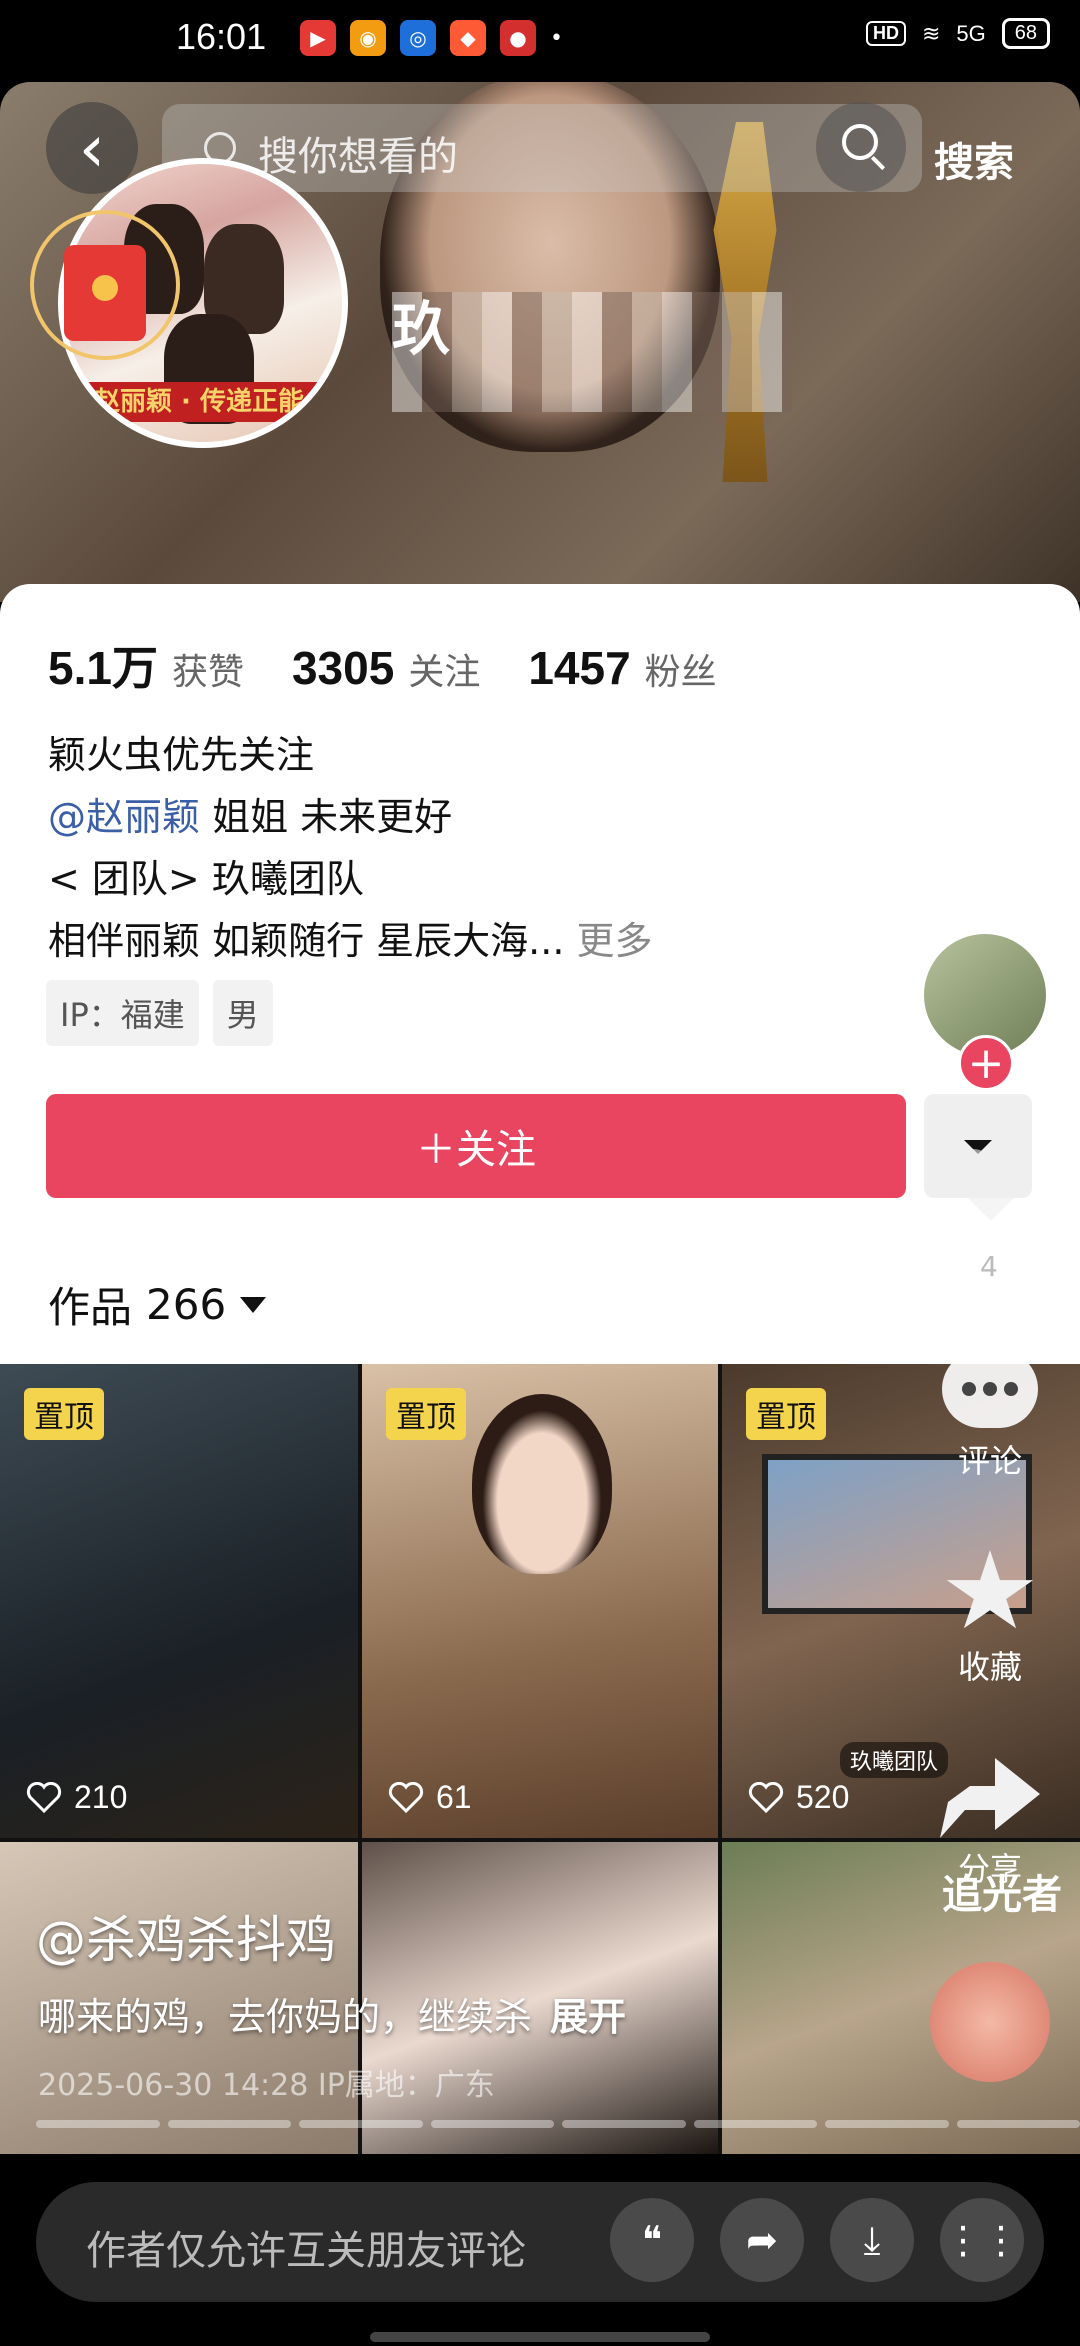 This screenshot has height=2346, width=1080. I want to click on thumbnail-sticker, so click(990, 2022).